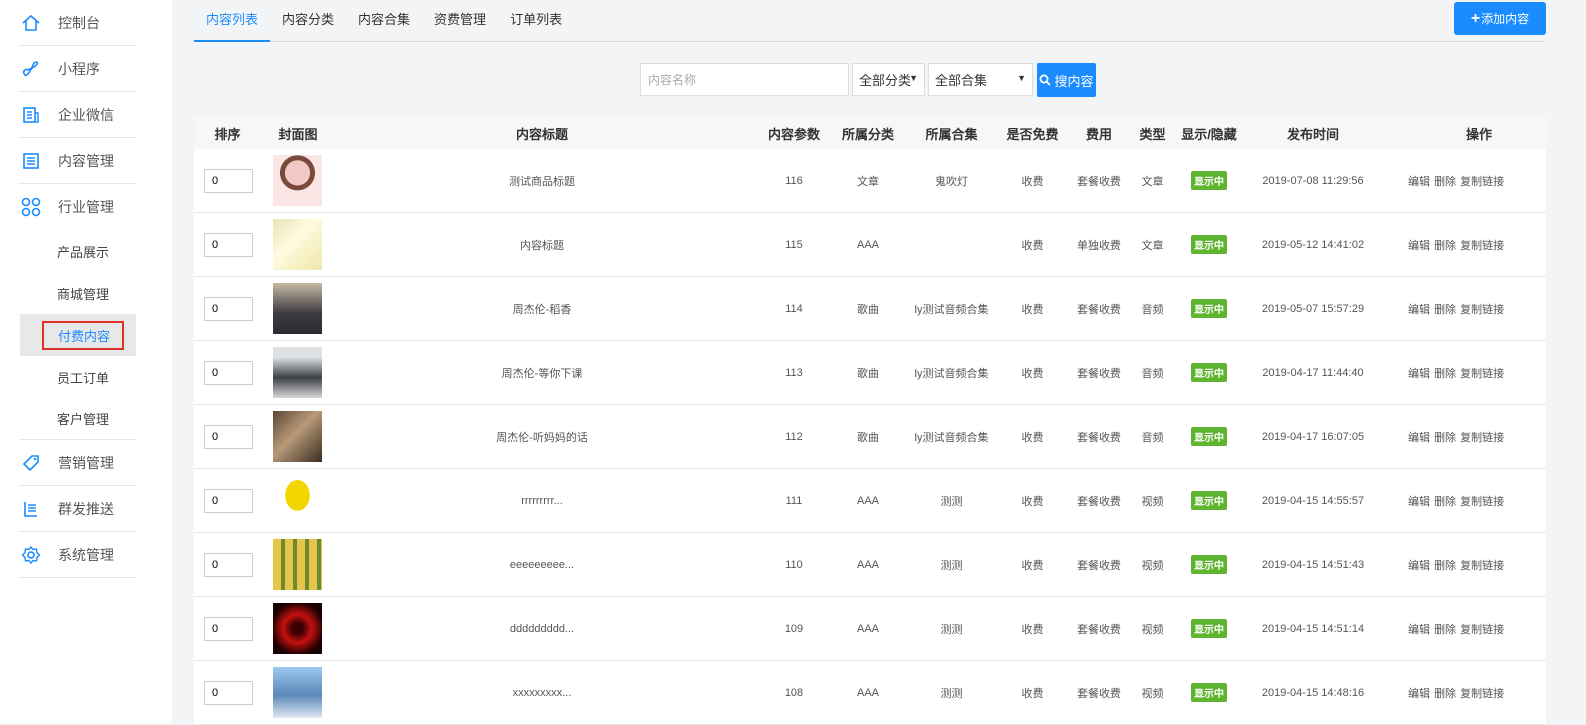  What do you see at coordinates (308, 20) in the screenshot?
I see `tab-content-category: 内容分类` at bounding box center [308, 20].